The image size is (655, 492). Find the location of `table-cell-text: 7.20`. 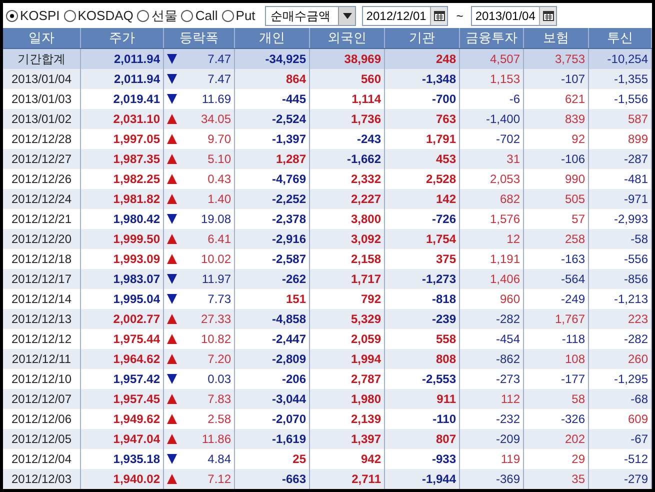

table-cell-text: 7.20 is located at coordinates (219, 359).